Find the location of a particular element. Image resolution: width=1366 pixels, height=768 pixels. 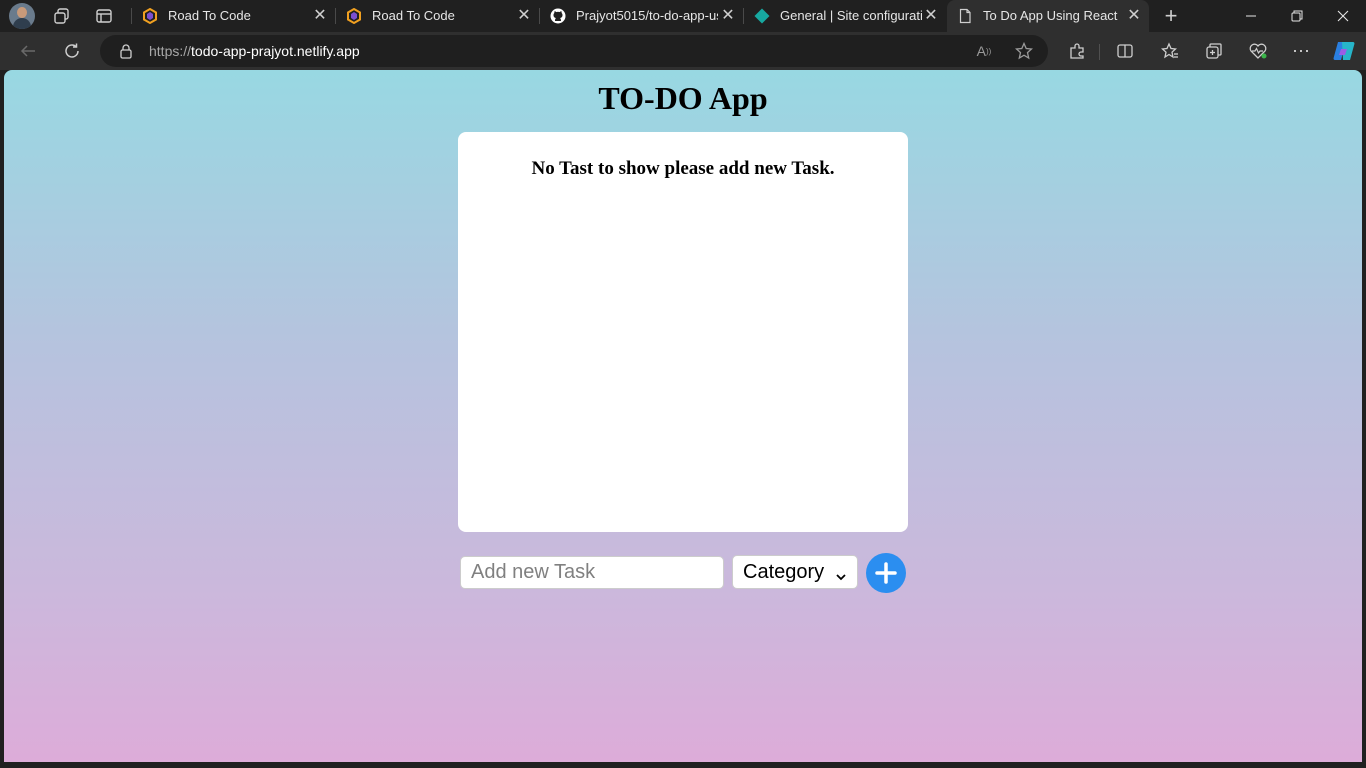

plus-icon is located at coordinates (886, 573).